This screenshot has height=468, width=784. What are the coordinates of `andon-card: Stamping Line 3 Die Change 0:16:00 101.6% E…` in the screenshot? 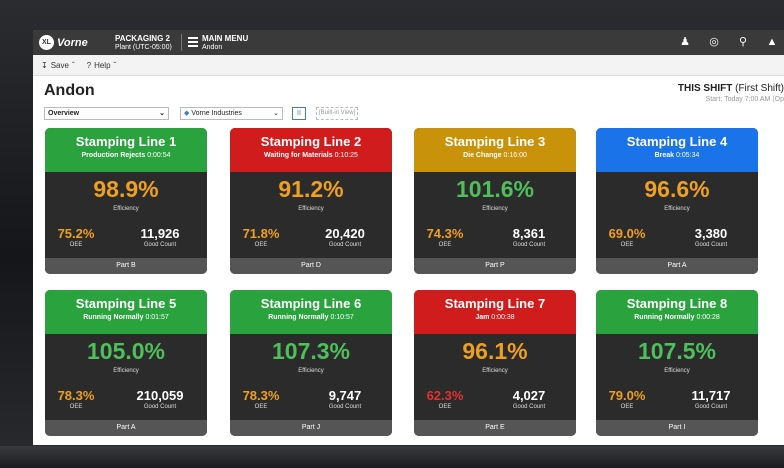 It's located at (495, 201).